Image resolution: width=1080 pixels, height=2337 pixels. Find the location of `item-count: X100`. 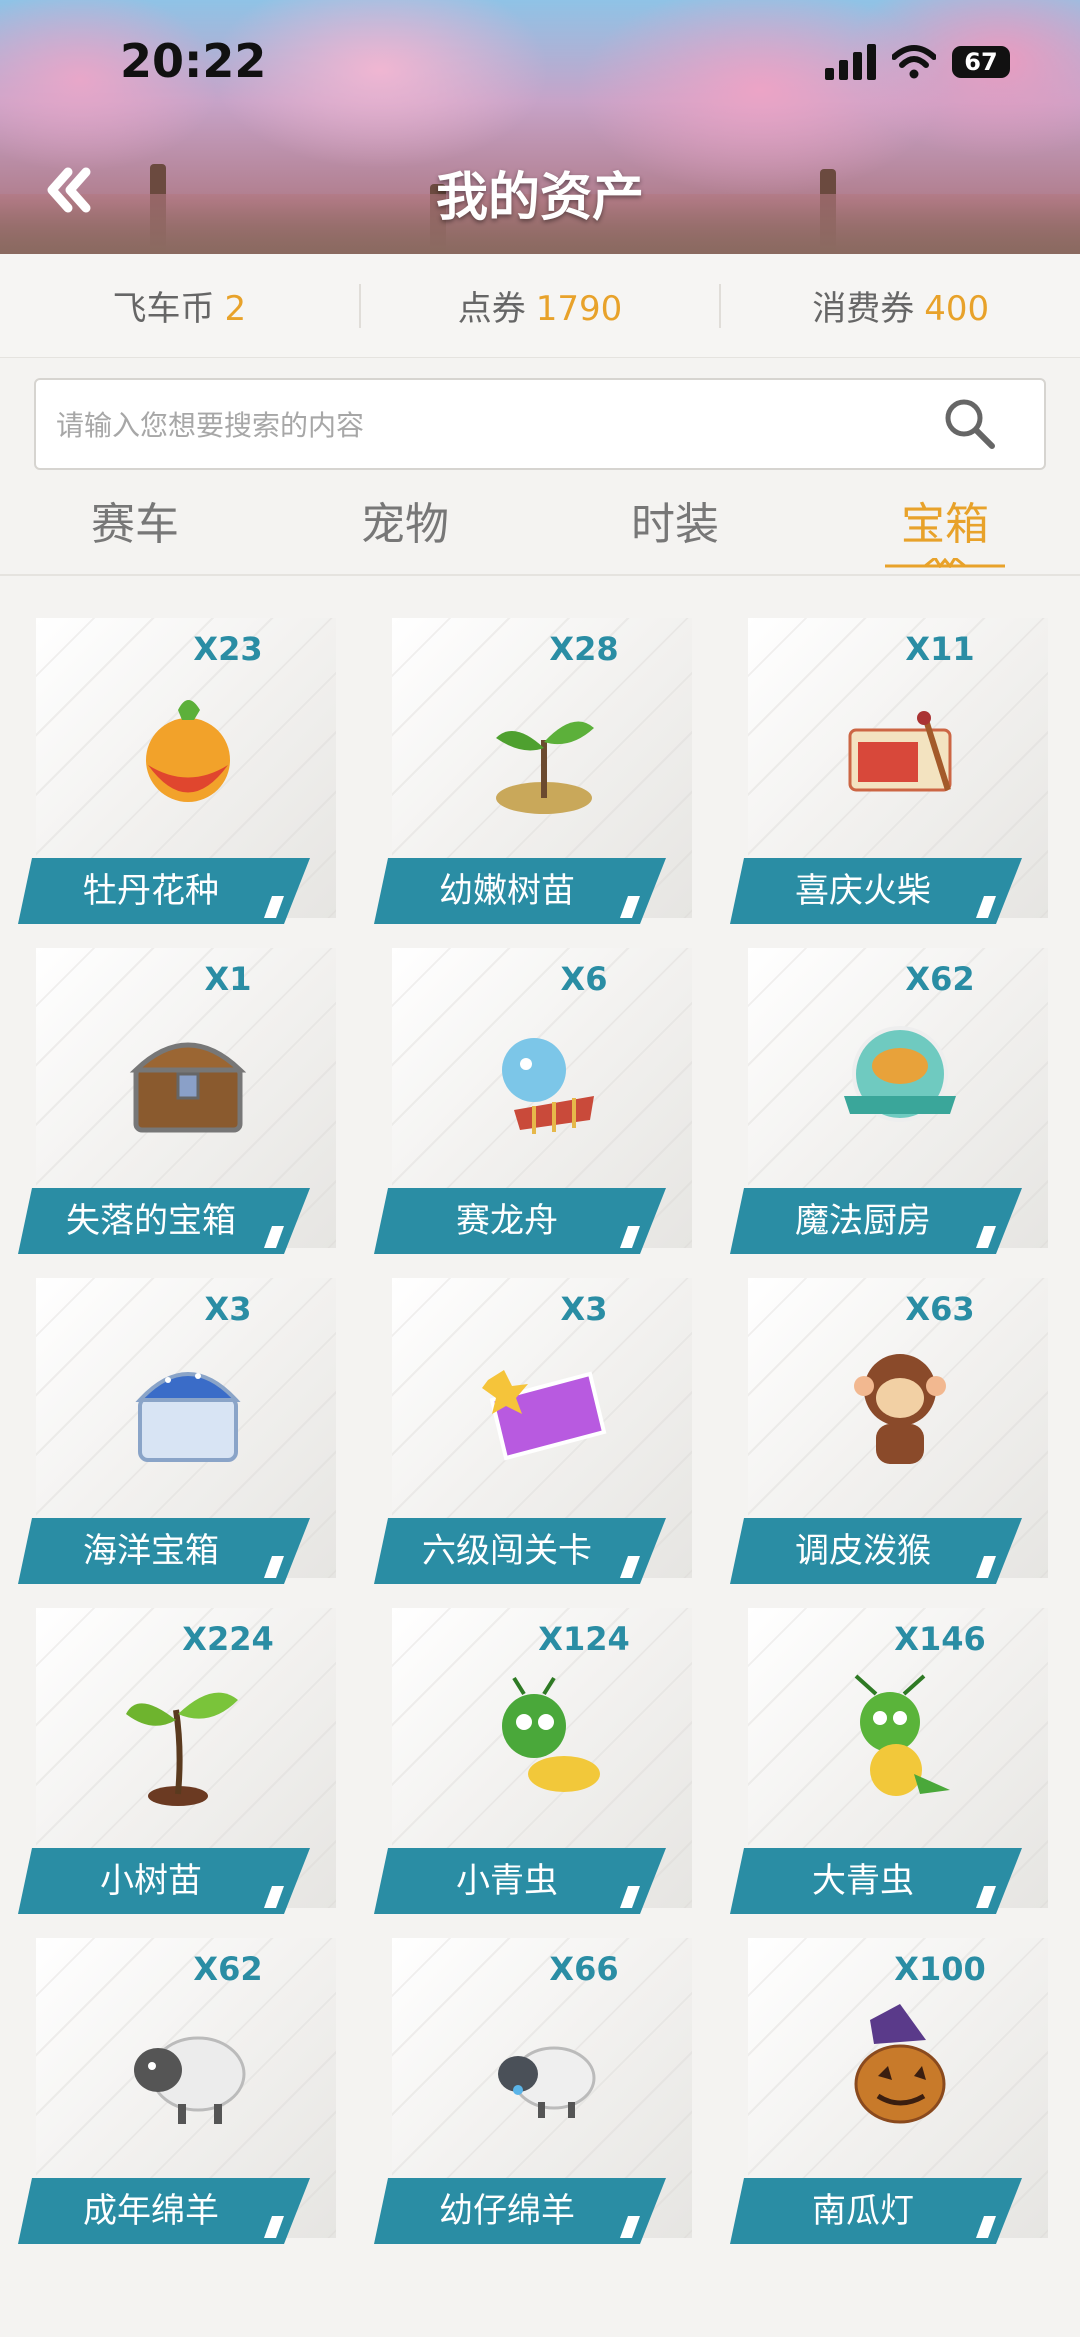

item-count: X100 is located at coordinates (940, 1969).